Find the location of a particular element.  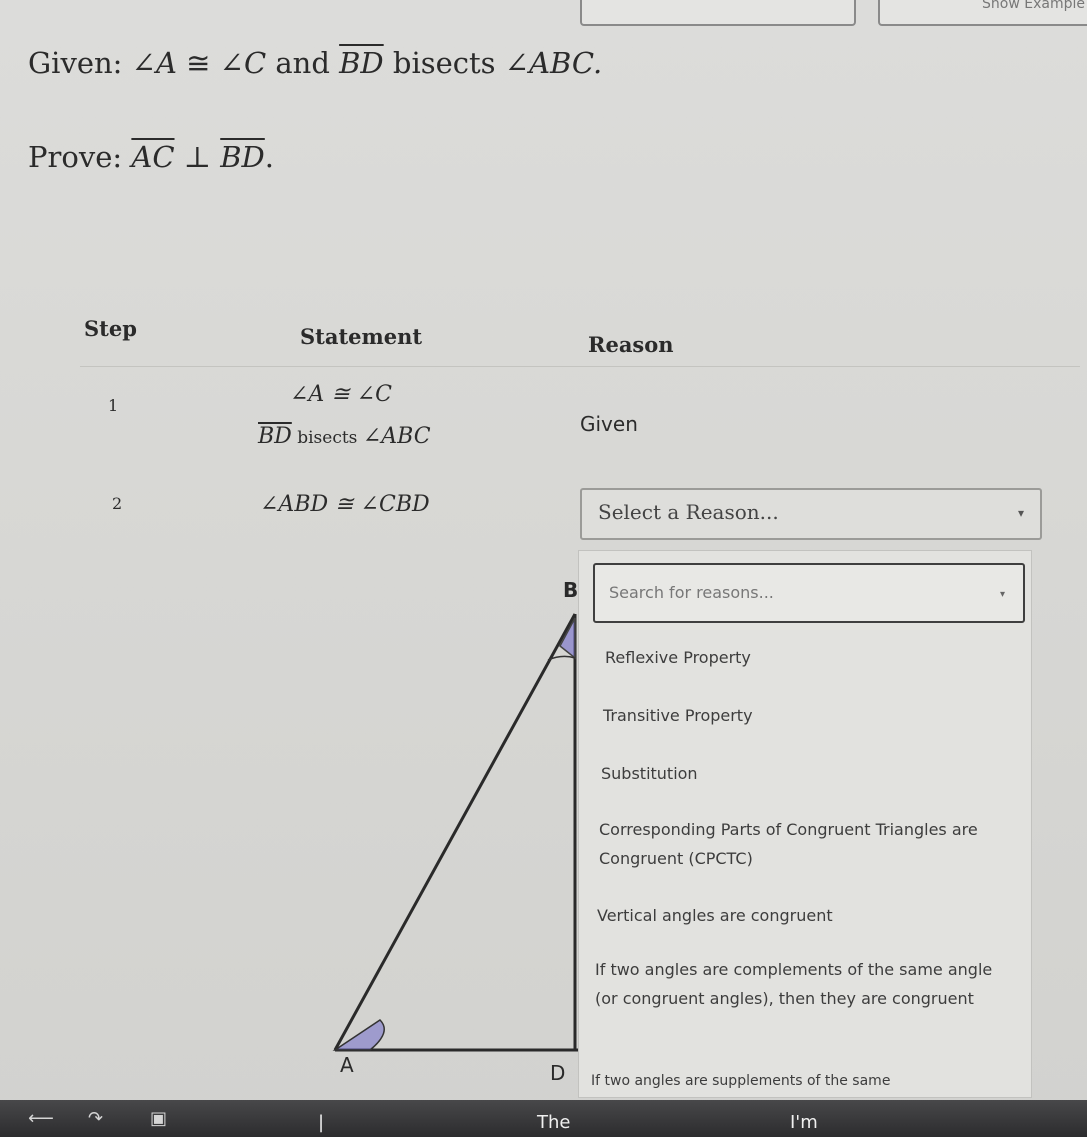

taskbar: ⟵ ↷ ▣ | The I'm is located at coordinates (543, 1118).